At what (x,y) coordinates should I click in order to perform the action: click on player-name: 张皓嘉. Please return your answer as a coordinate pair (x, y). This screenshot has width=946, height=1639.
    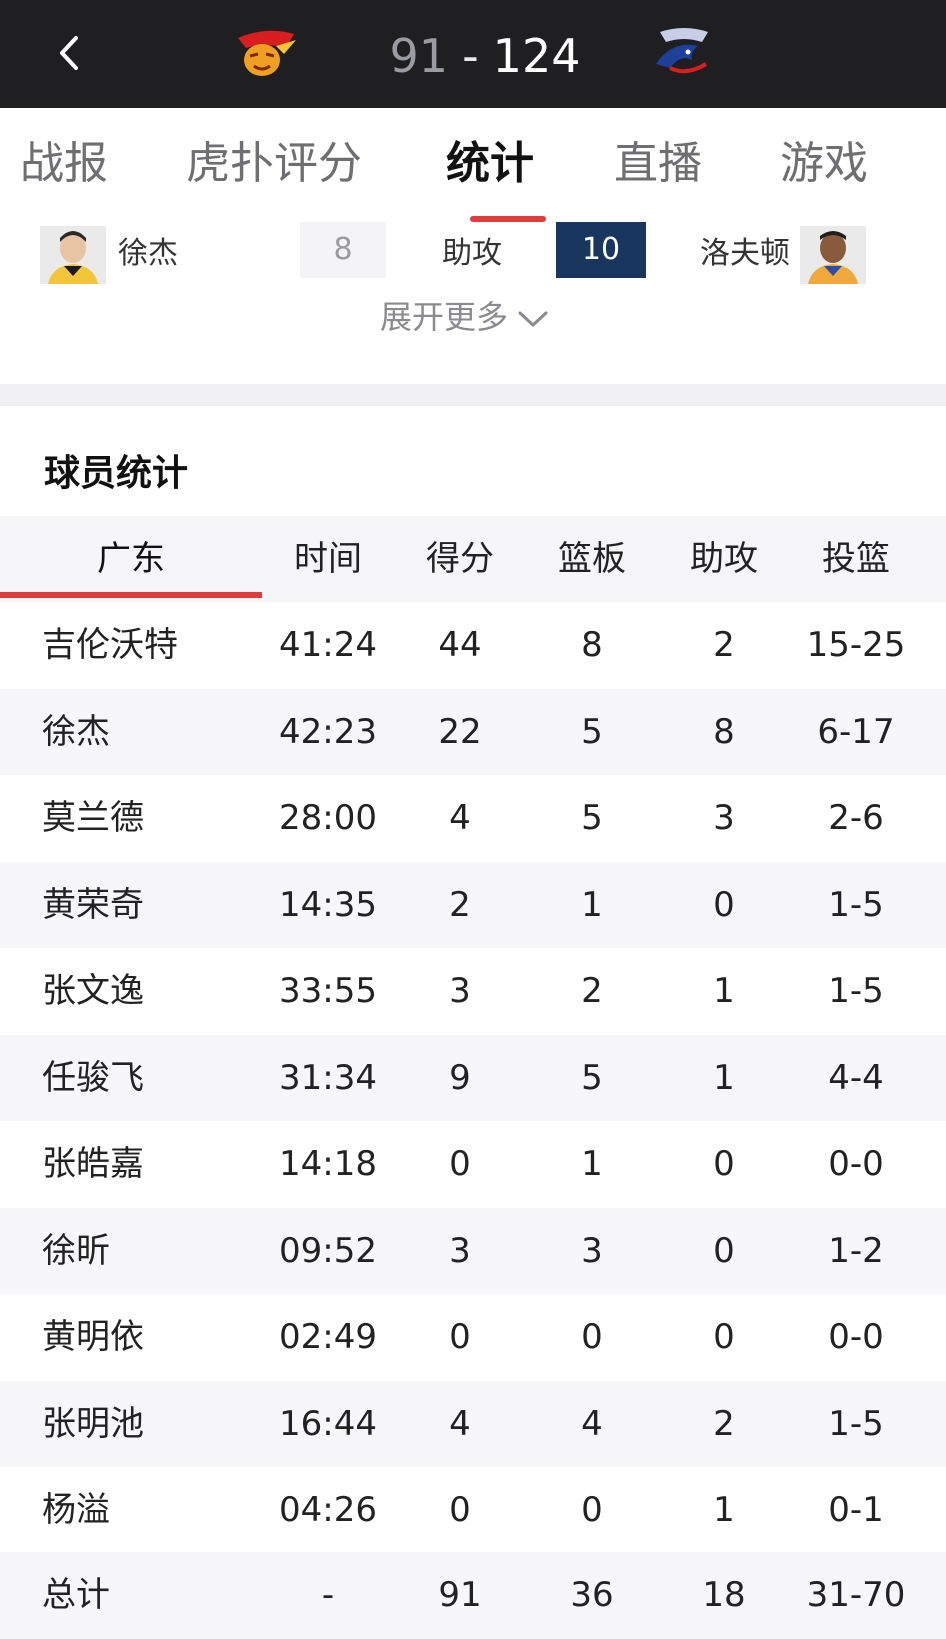
    Looking at the image, I should click on (93, 1164).